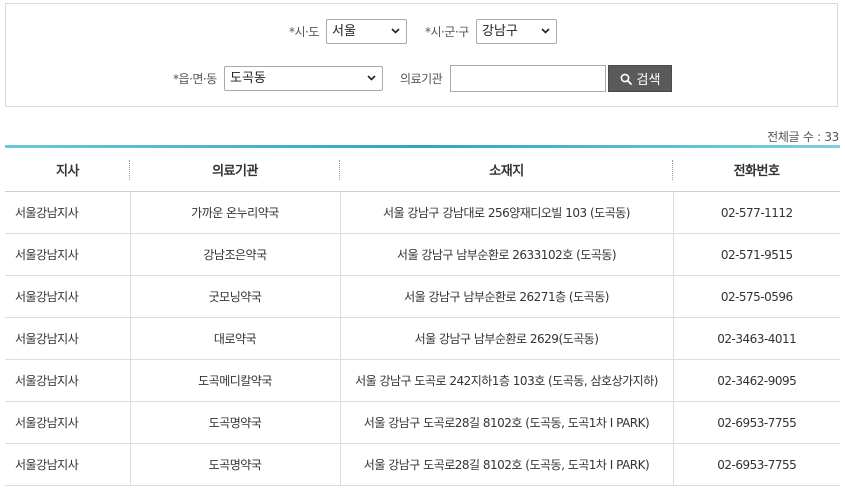  I want to click on cell-phone: 02-575-0596, so click(756, 296).